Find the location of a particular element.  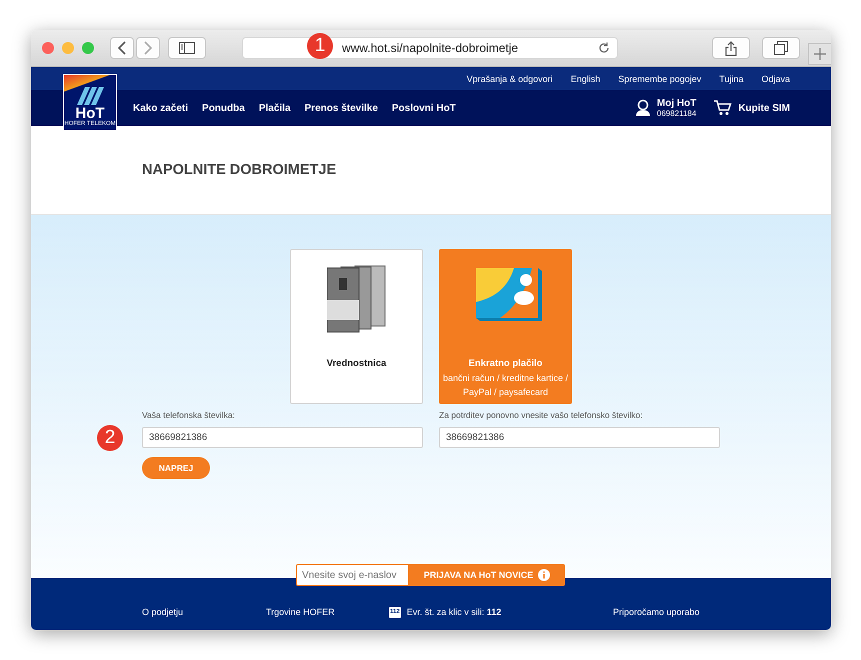

top-link: Spremembe pogojev is located at coordinates (660, 79).